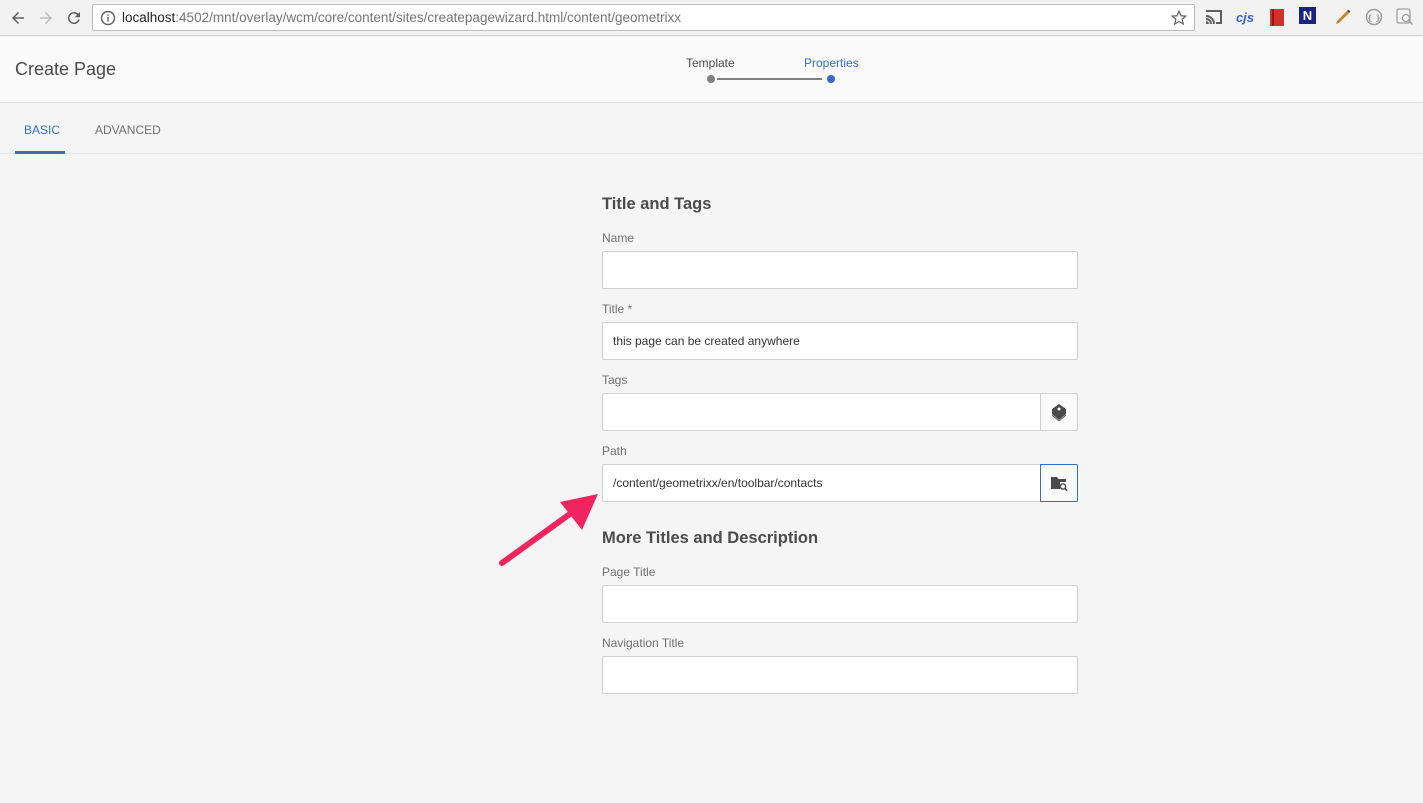 This screenshot has height=803, width=1423. I want to click on tag-icon, so click(1059, 412).